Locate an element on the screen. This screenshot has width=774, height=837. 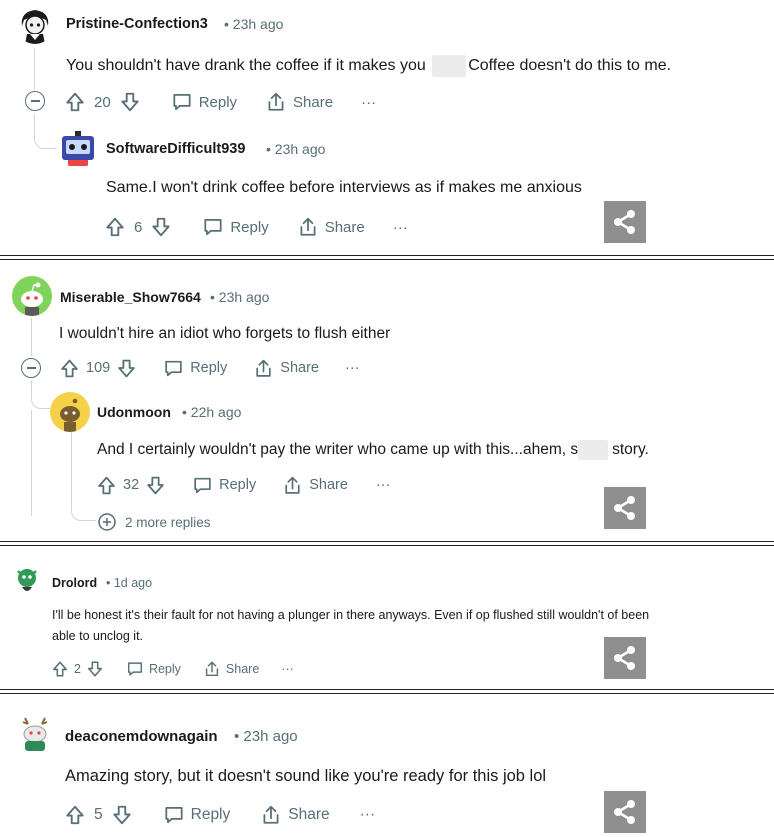
vote-count: 2 is located at coordinates (77, 669).